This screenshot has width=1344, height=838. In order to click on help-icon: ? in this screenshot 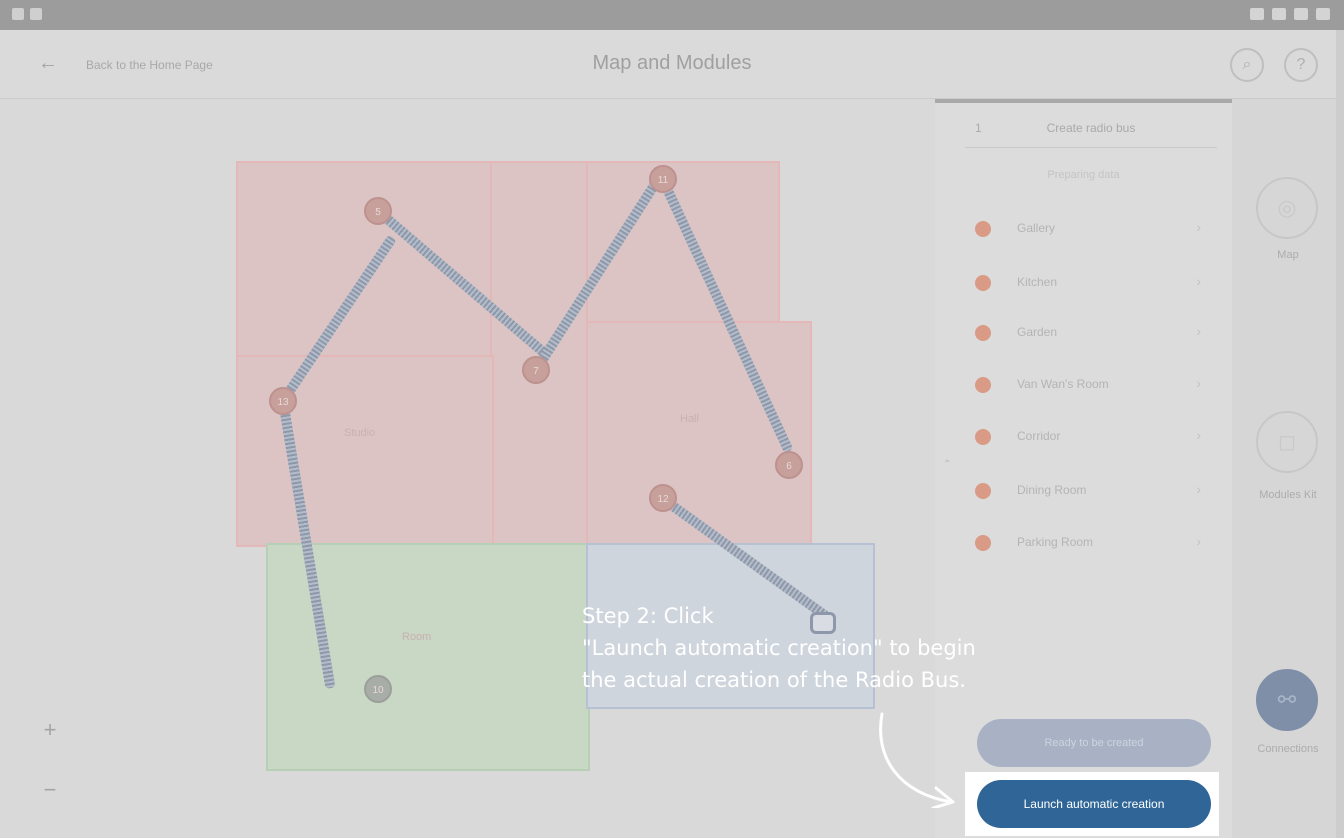, I will do `click(1301, 65)`.